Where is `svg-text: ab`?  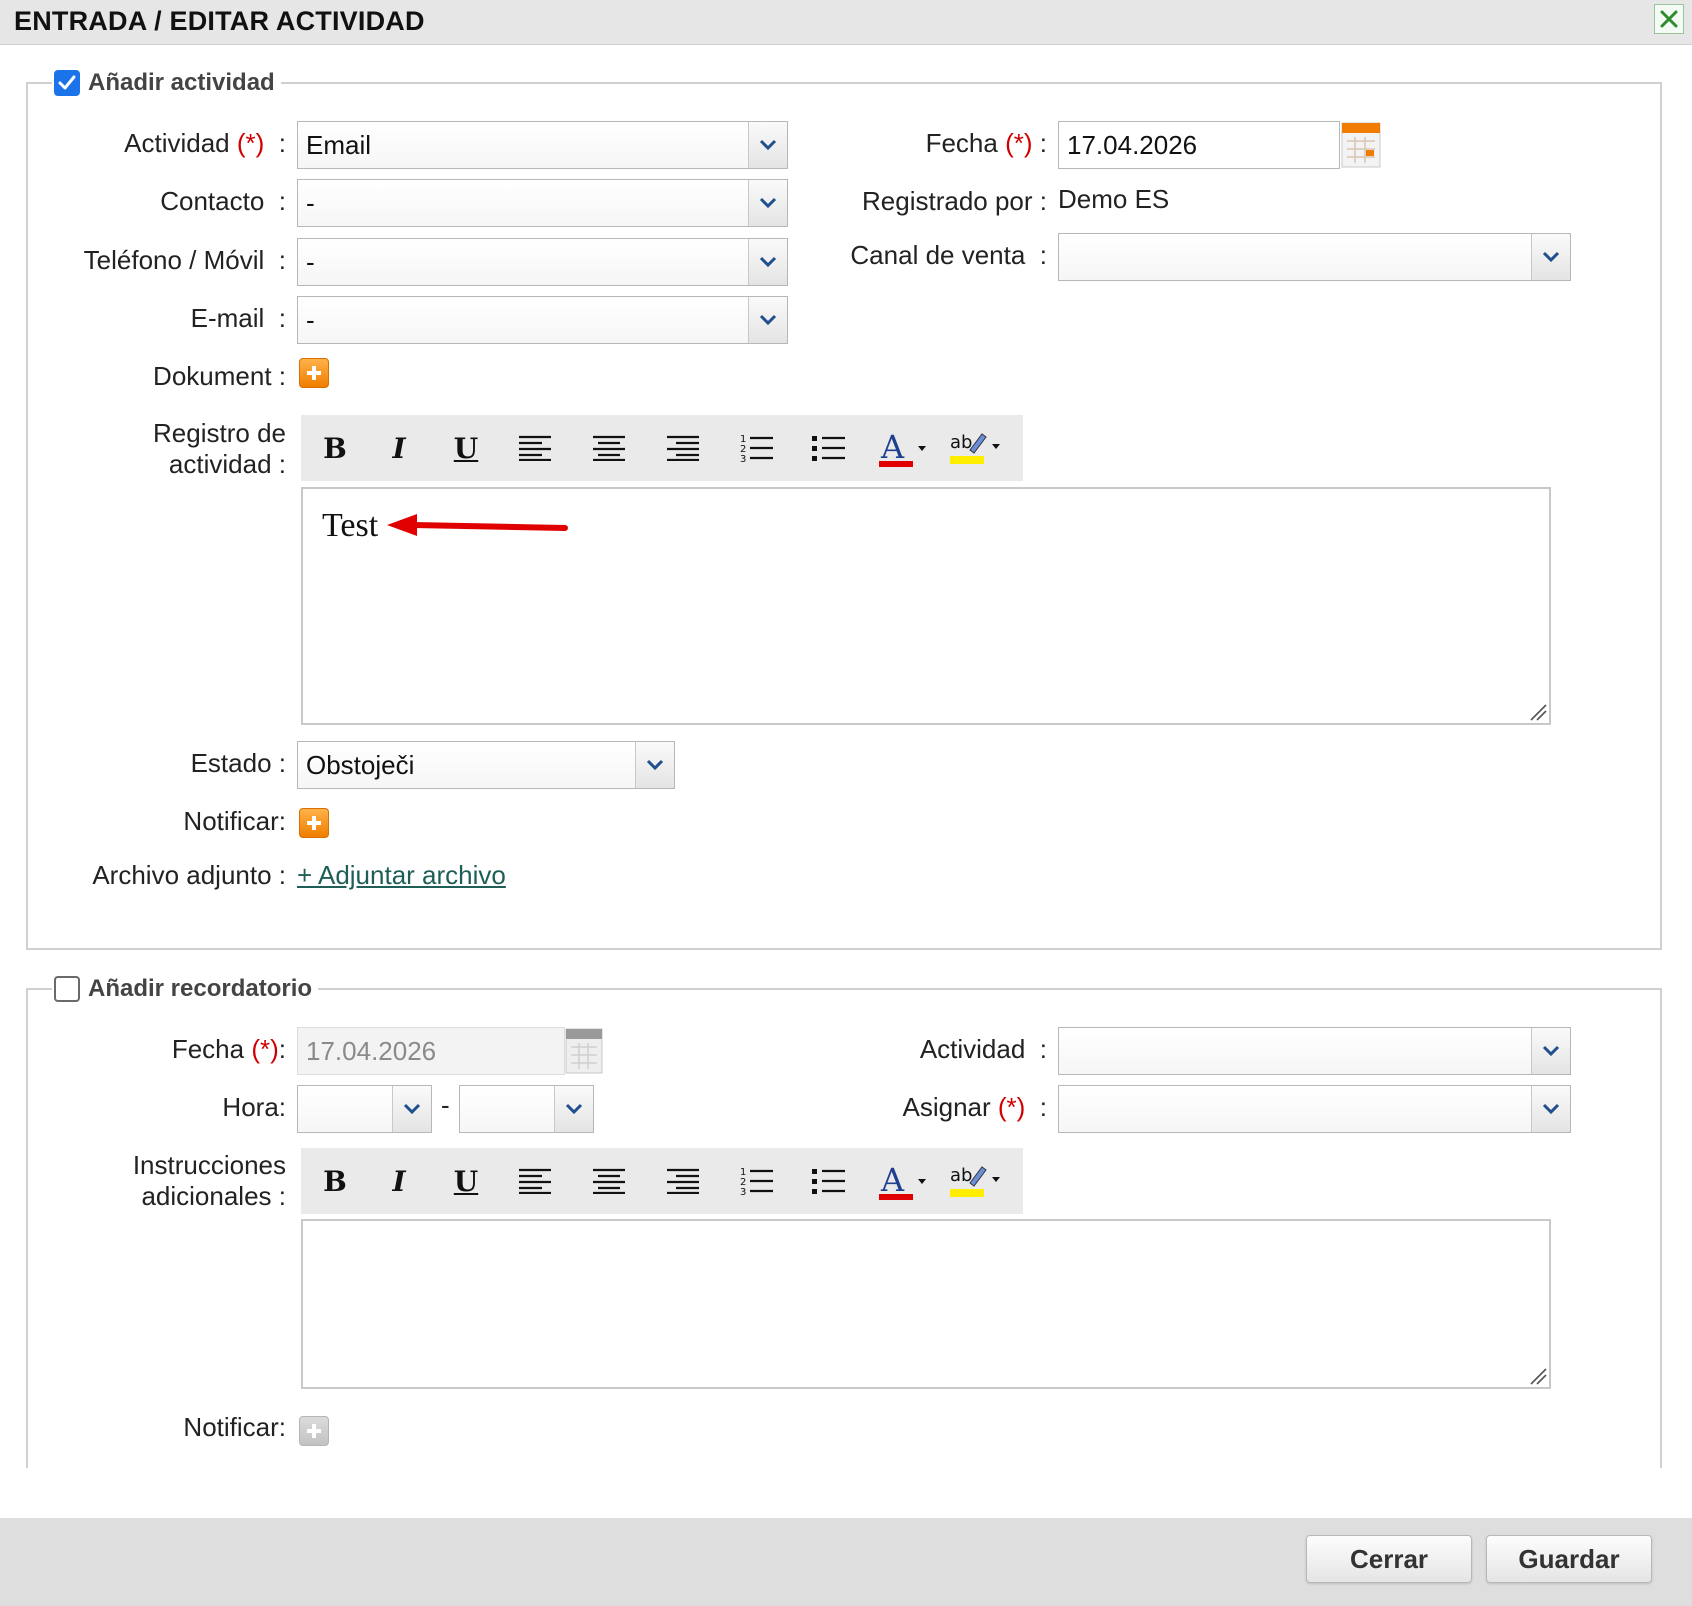
svg-text: ab is located at coordinates (961, 442).